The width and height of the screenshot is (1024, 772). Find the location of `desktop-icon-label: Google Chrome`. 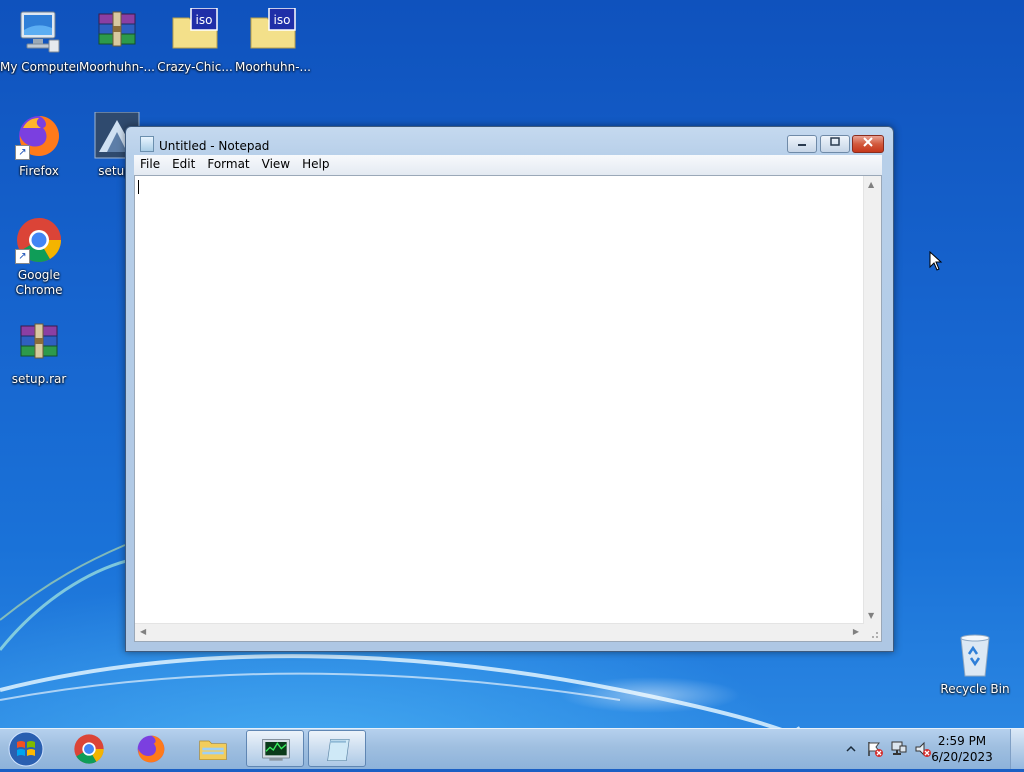

desktop-icon-label: Google Chrome is located at coordinates (39, 282).